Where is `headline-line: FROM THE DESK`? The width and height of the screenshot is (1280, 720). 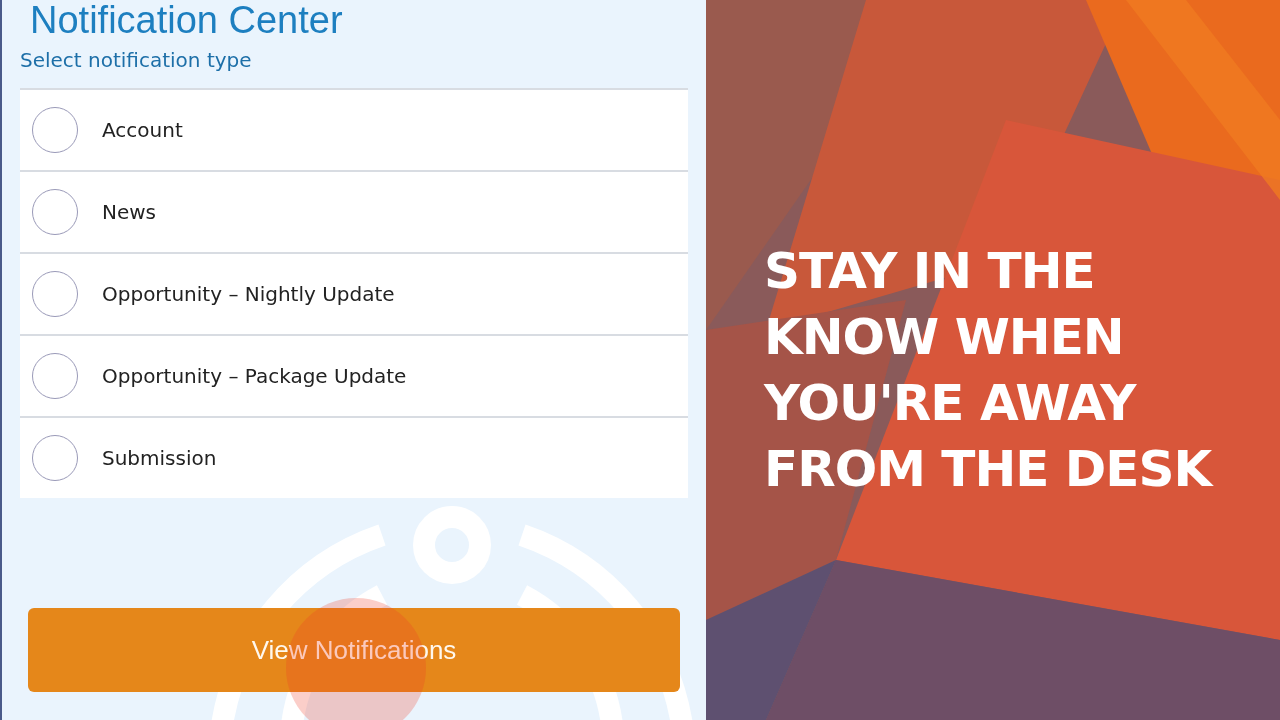 headline-line: FROM THE DESK is located at coordinates (989, 469).